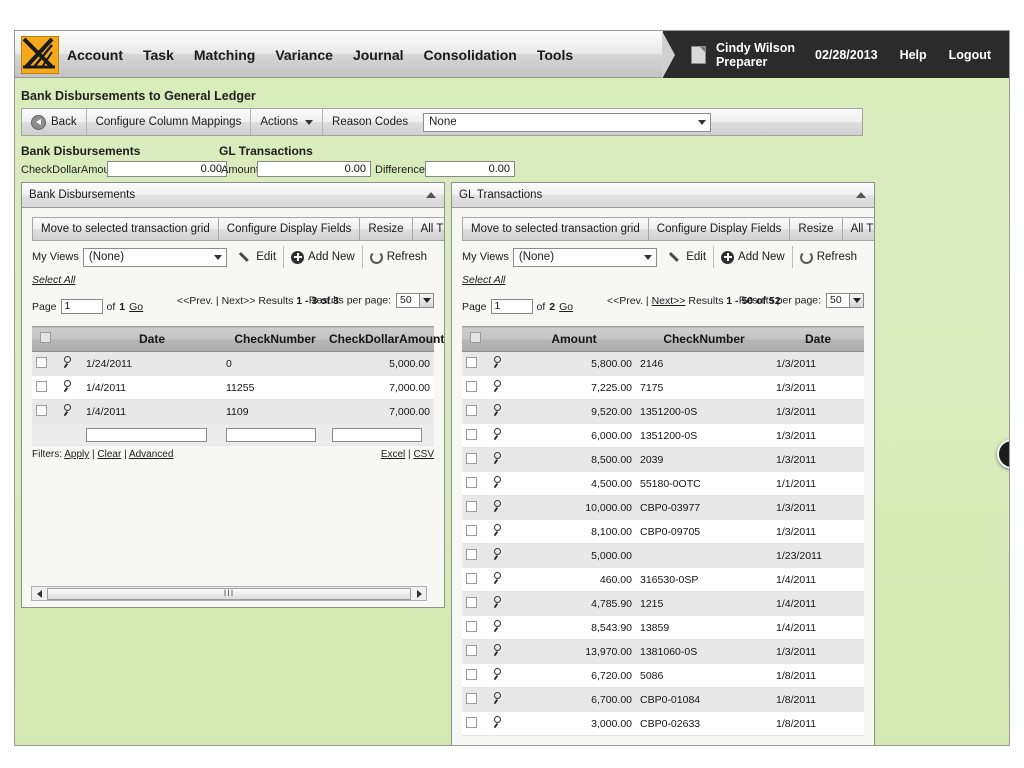 The width and height of the screenshot is (1024, 768). What do you see at coordinates (419, 593) in the screenshot?
I see `scroll-right-arrow-icon` at bounding box center [419, 593].